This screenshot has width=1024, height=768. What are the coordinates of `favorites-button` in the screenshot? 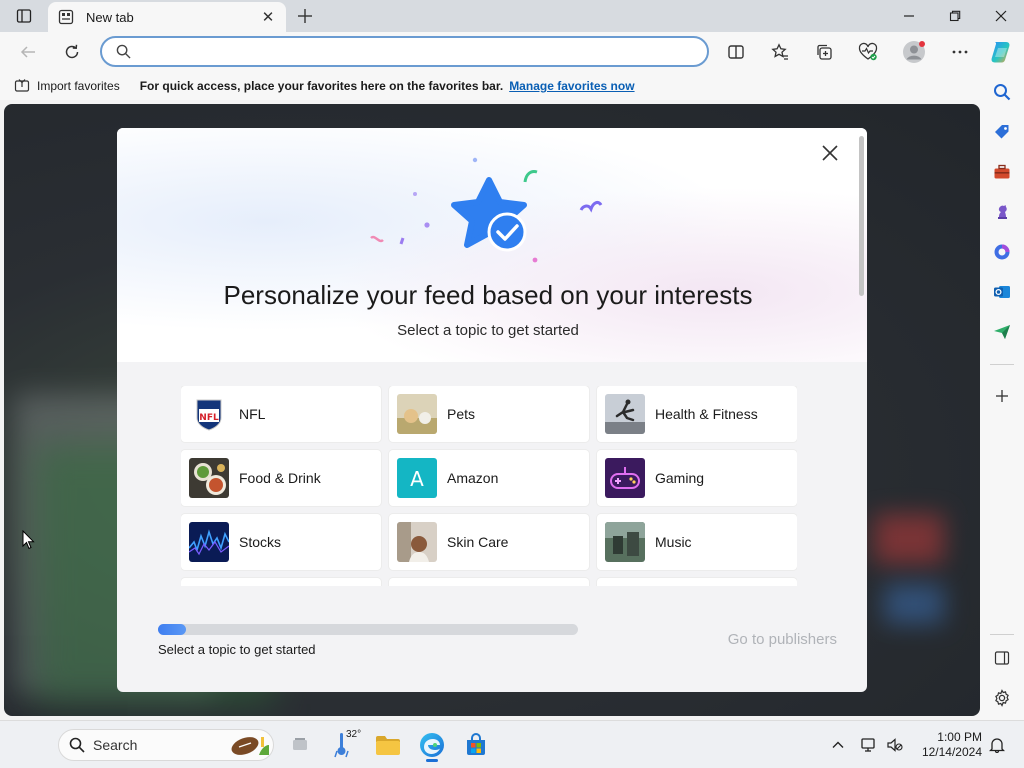 It's located at (780, 52).